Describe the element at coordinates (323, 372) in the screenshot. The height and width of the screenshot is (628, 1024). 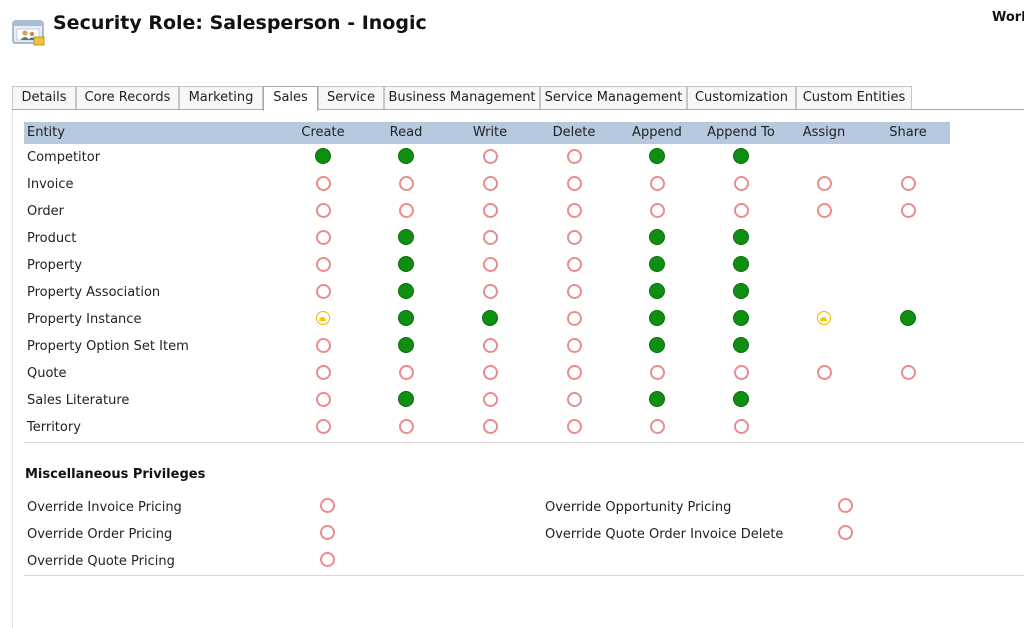
I see `privilege-quote-create-empty-circle-icon` at that location.